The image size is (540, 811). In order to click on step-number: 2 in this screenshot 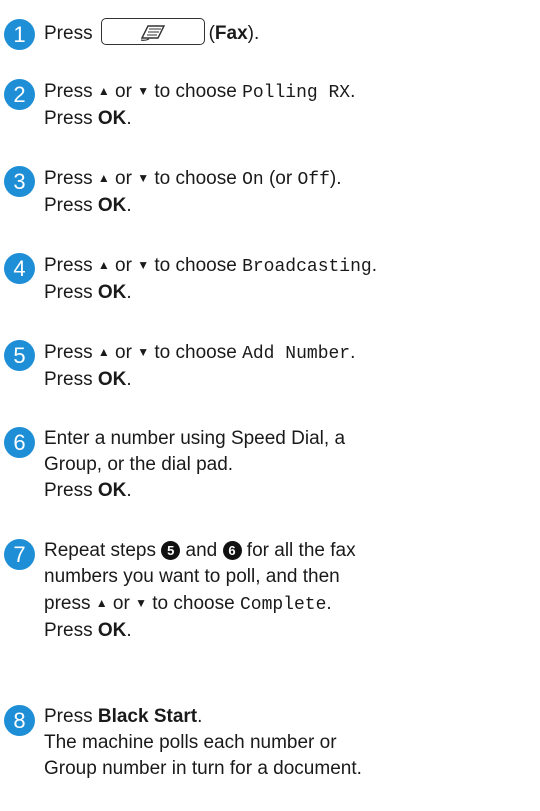, I will do `click(19, 94)`.